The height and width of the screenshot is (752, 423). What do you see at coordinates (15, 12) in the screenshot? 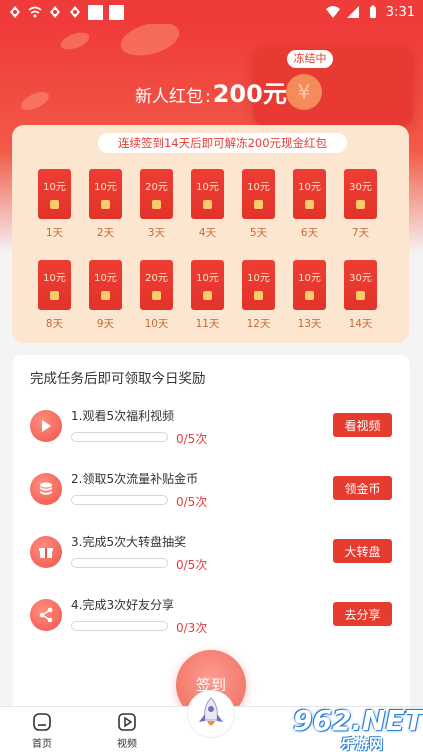
I see `sync-icon` at bounding box center [15, 12].